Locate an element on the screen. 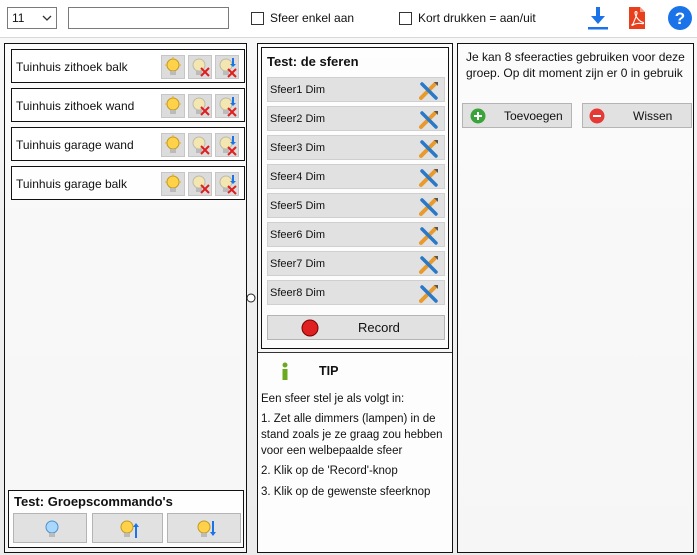 The image size is (697, 555). bulb-blue-icon is located at coordinates (52, 528).